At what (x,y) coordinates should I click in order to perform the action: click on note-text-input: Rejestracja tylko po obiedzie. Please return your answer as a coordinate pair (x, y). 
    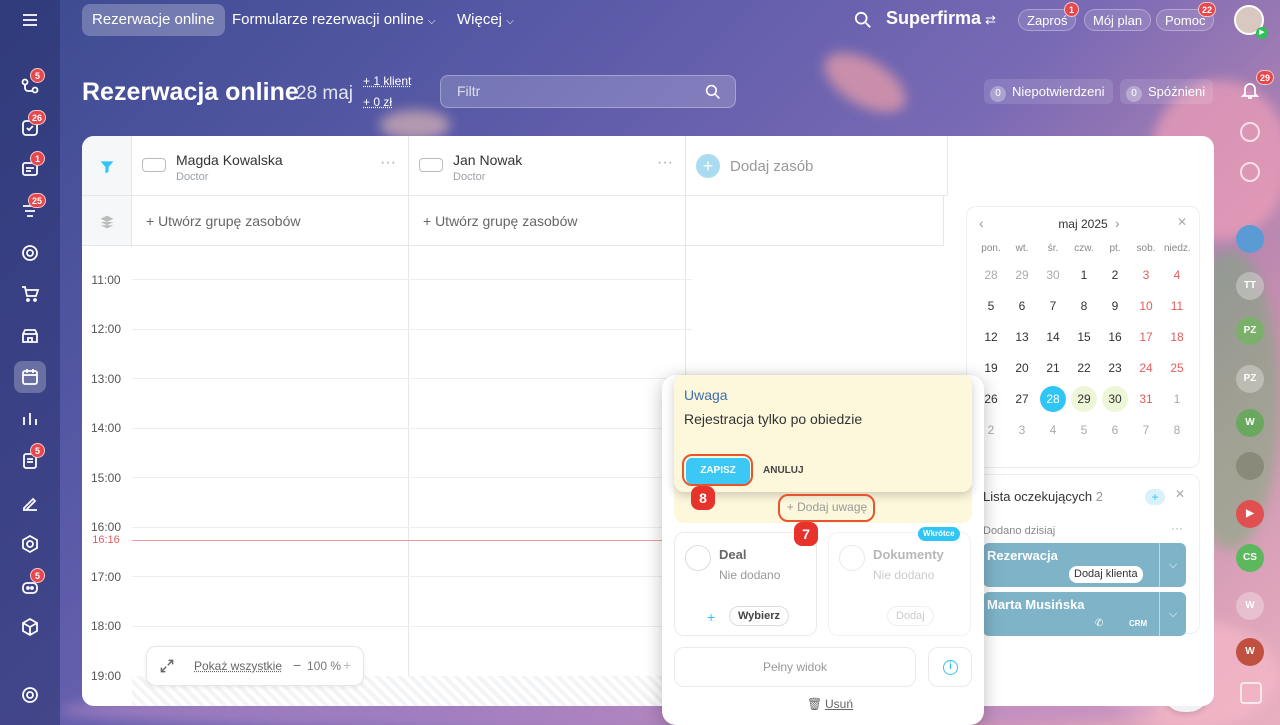
    Looking at the image, I should click on (773, 419).